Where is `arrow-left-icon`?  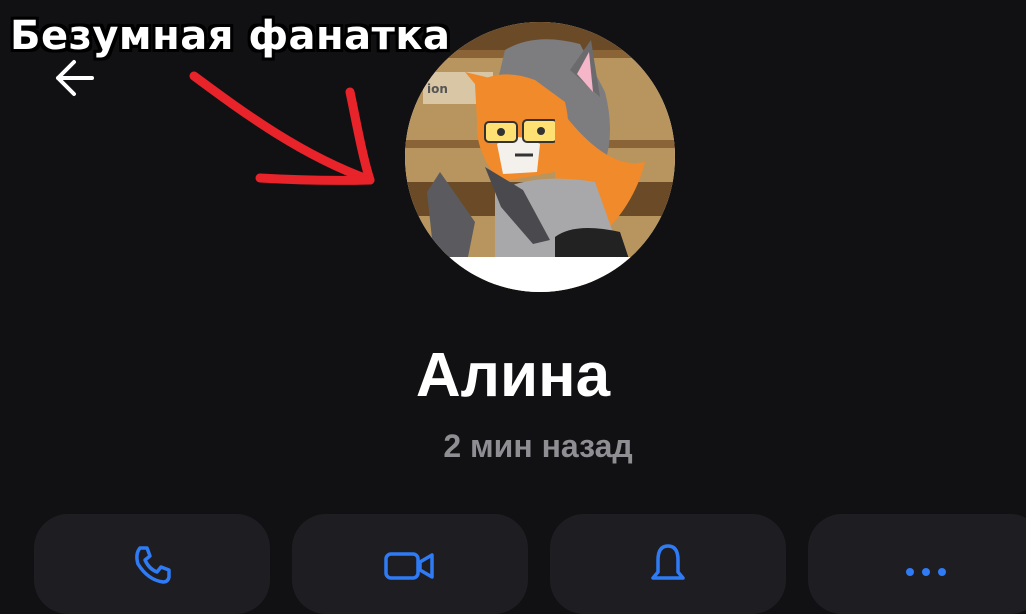
arrow-left-icon is located at coordinates (75, 78).